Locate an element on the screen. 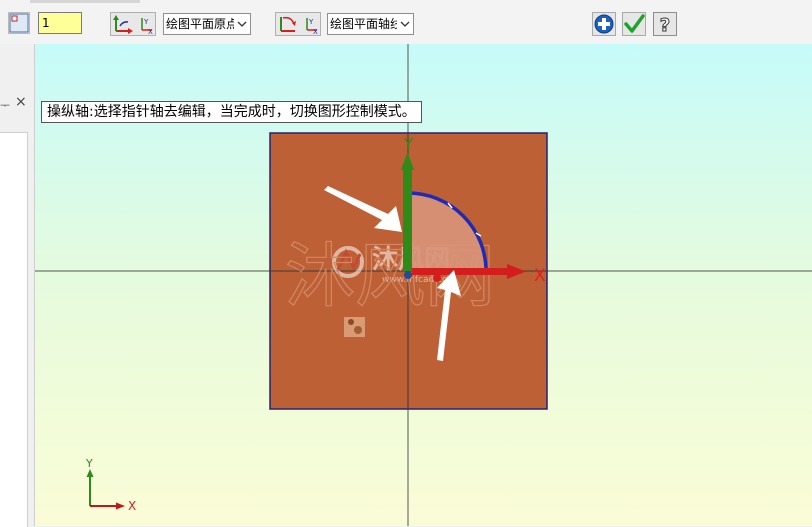 Image resolution: width=812 pixels, height=527 pixels. help-button: ? is located at coordinates (665, 24).